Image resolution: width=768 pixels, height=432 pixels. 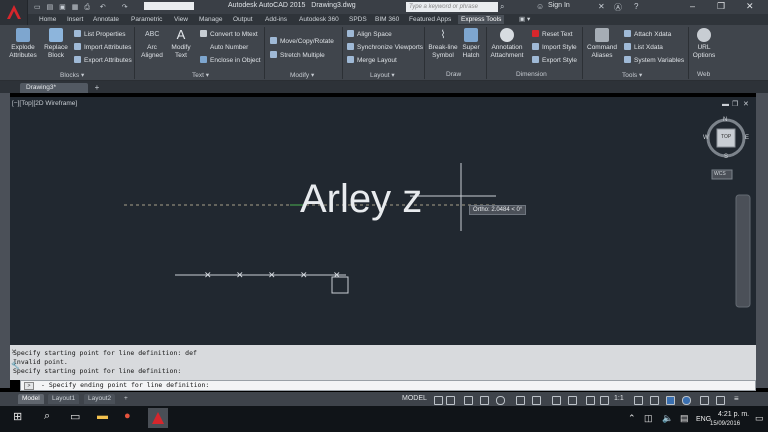 I want to click on tab-output: Output, so click(x=243, y=19).